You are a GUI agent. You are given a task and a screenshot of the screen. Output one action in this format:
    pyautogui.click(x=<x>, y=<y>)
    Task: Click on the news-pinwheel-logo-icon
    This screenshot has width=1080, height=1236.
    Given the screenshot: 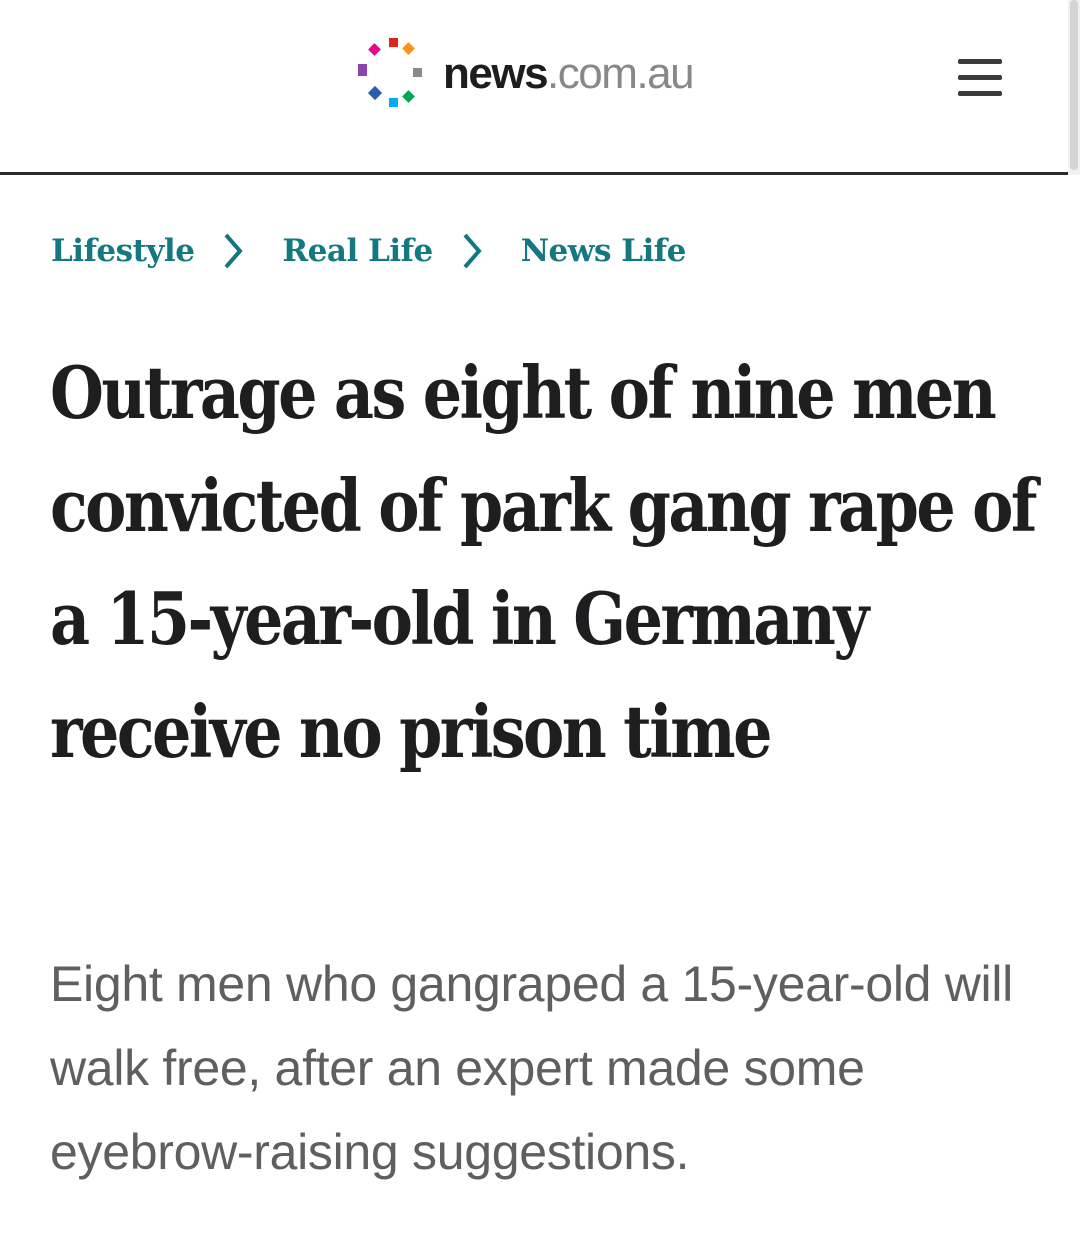 What is the action you would take?
    pyautogui.click(x=390, y=72)
    